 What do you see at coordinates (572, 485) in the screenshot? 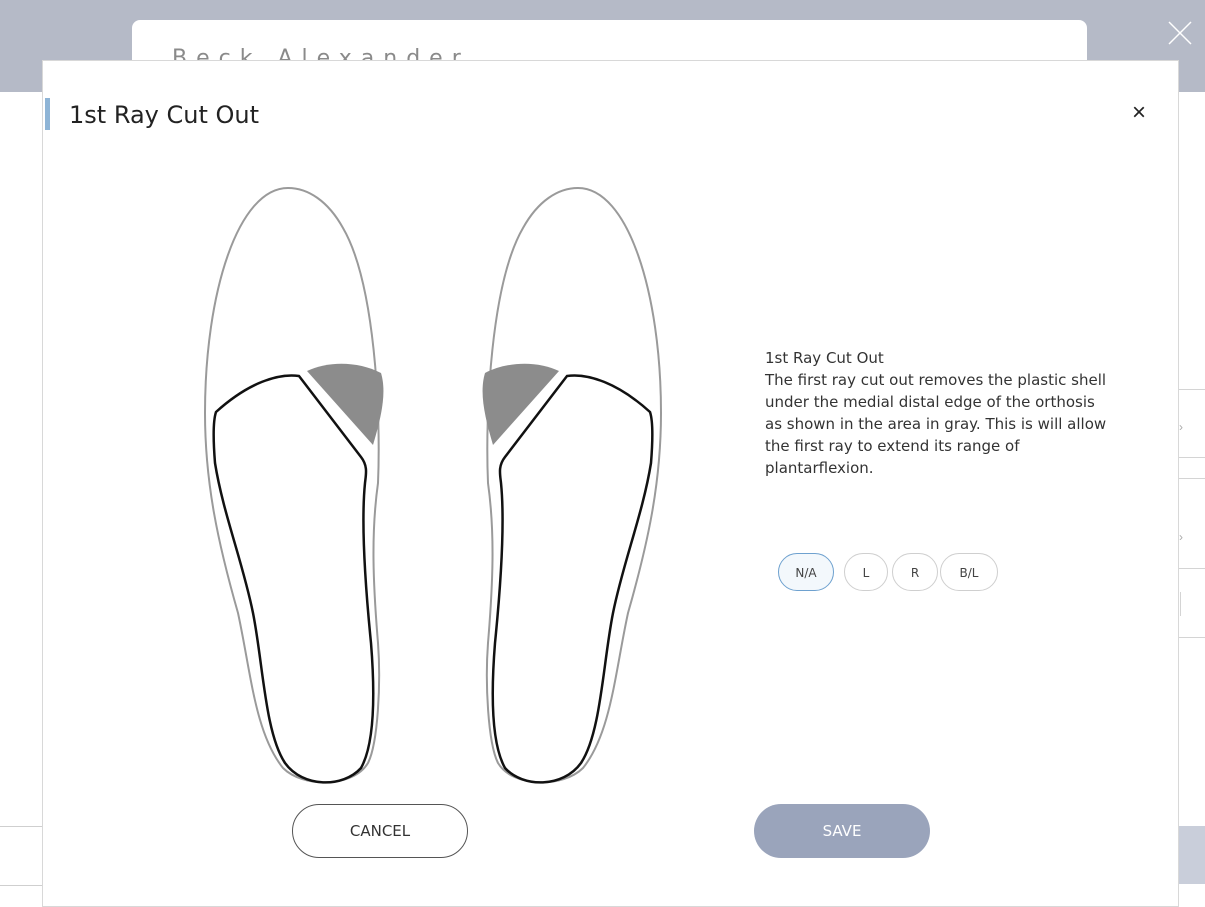
I see `right-insole` at bounding box center [572, 485].